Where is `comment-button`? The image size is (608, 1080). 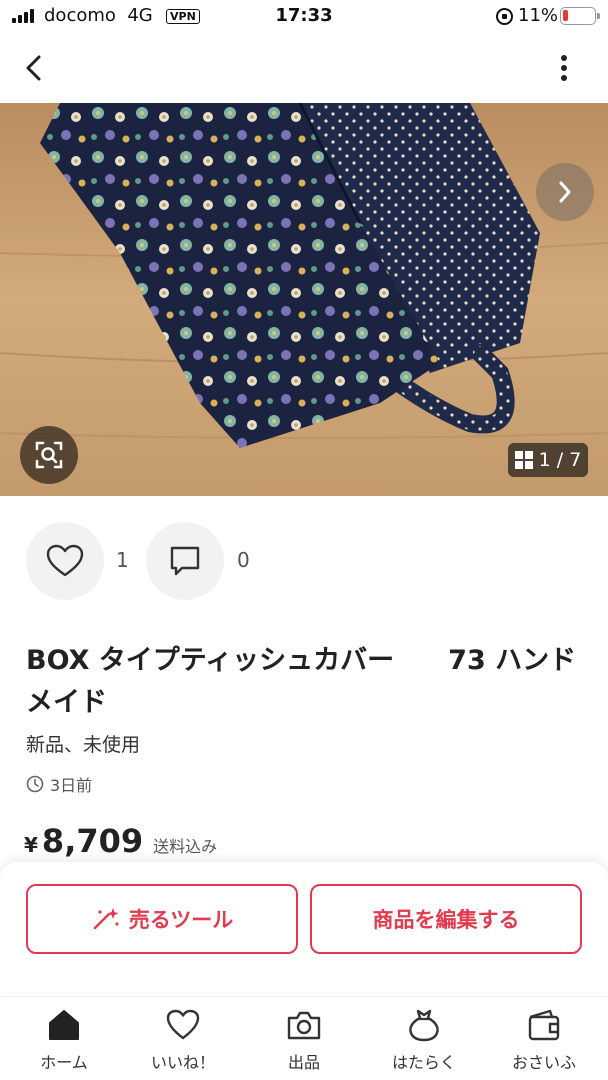 comment-button is located at coordinates (185, 561).